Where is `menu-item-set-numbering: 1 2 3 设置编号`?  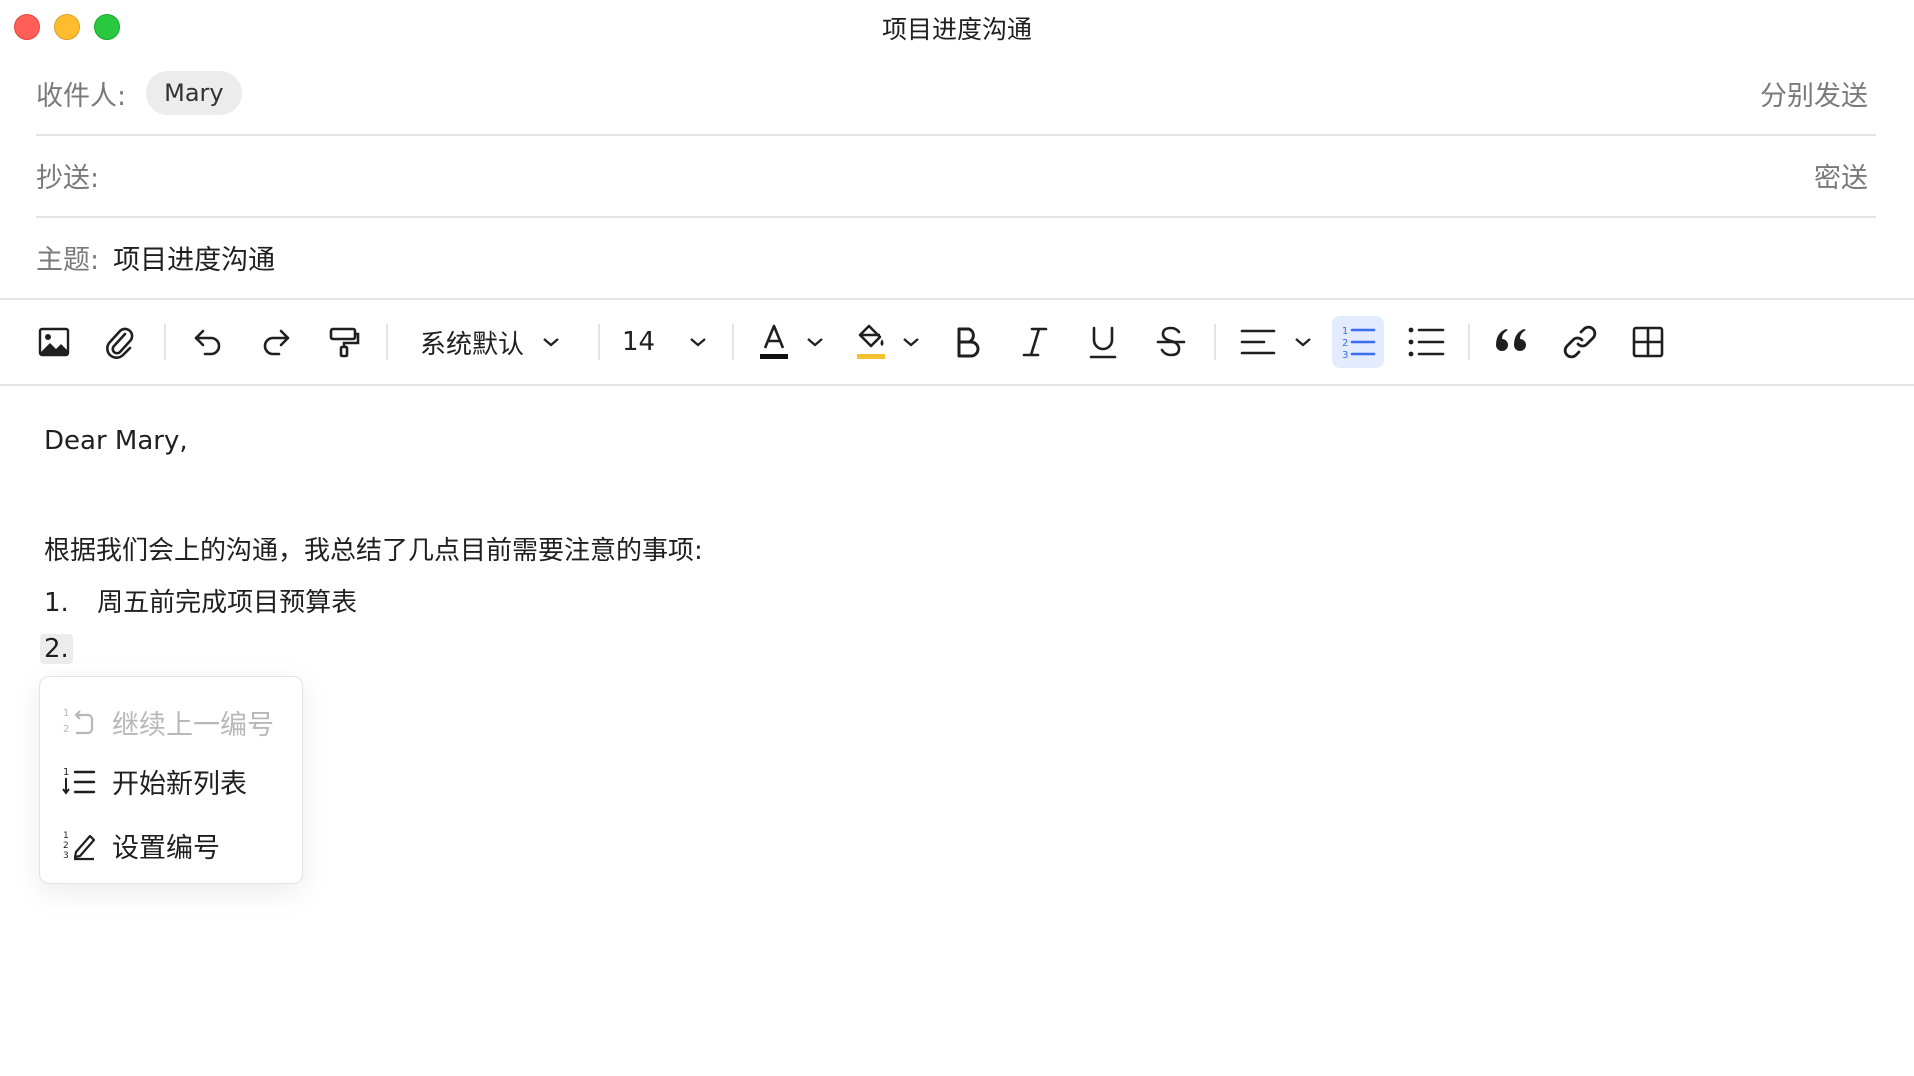 menu-item-set-numbering: 1 2 3 设置编号 is located at coordinates (171, 845).